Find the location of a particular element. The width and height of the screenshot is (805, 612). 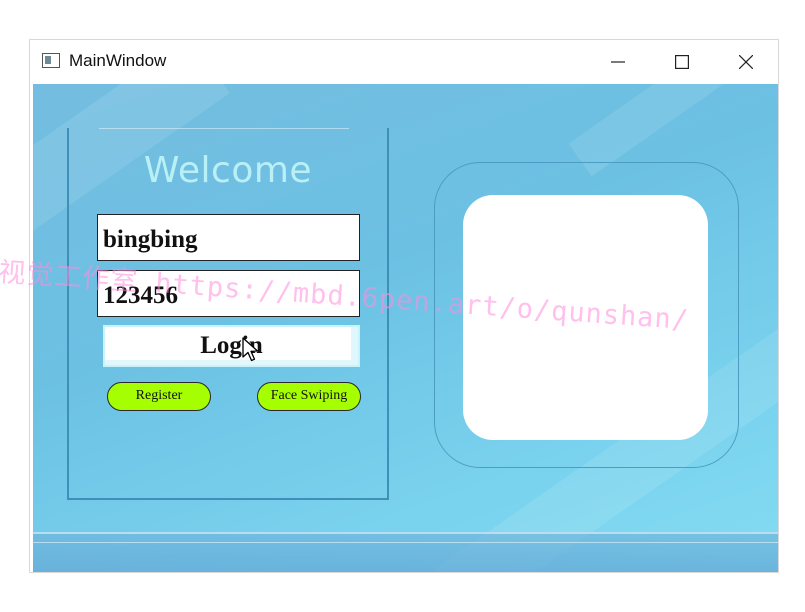

face-camera-view is located at coordinates (585, 317).